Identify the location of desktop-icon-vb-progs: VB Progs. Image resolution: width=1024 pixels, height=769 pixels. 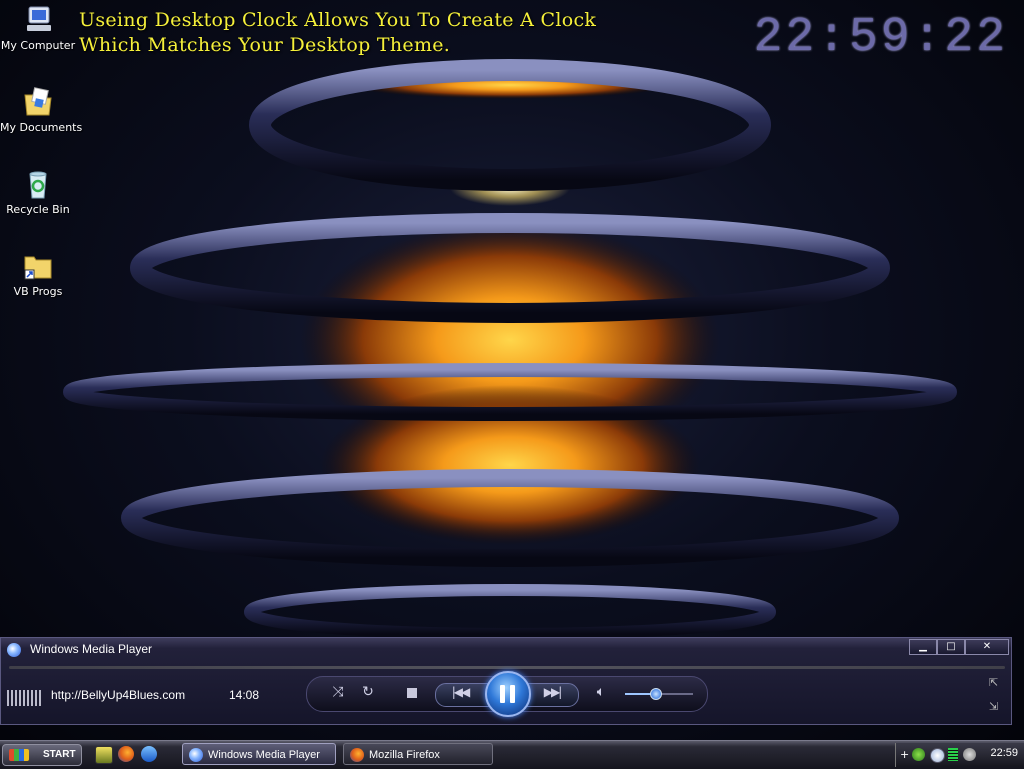
(38, 273).